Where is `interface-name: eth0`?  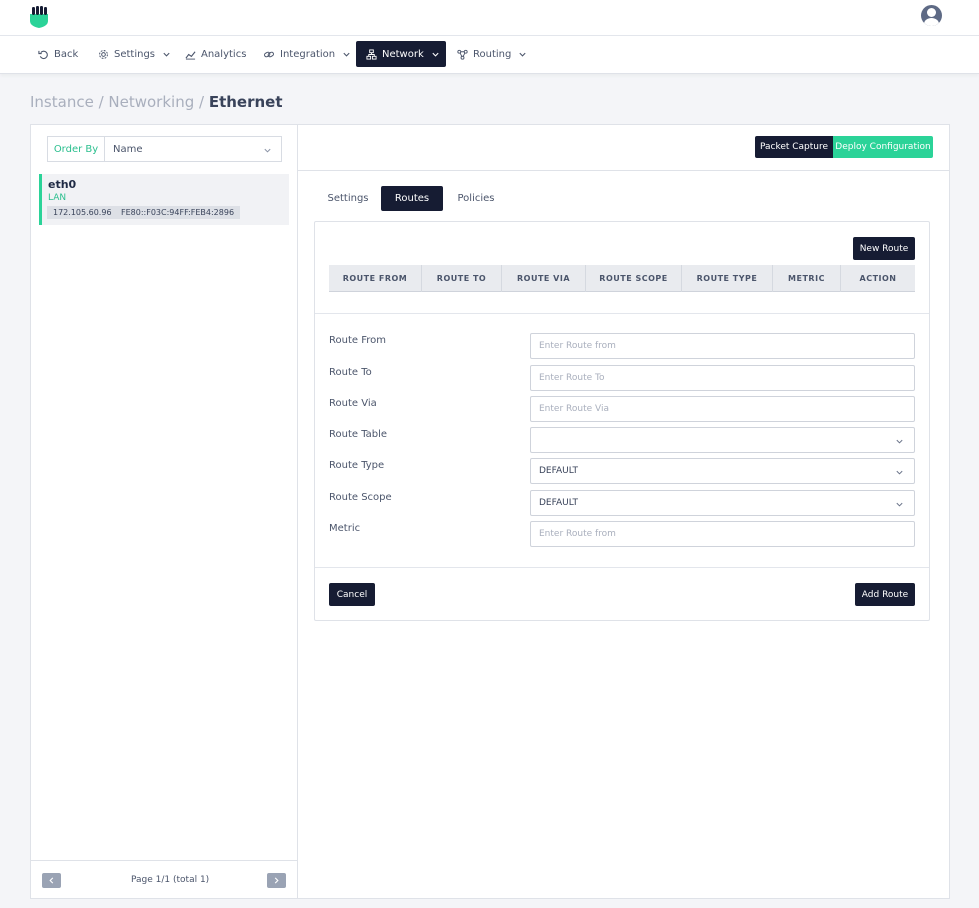
interface-name: eth0 is located at coordinates (62, 184).